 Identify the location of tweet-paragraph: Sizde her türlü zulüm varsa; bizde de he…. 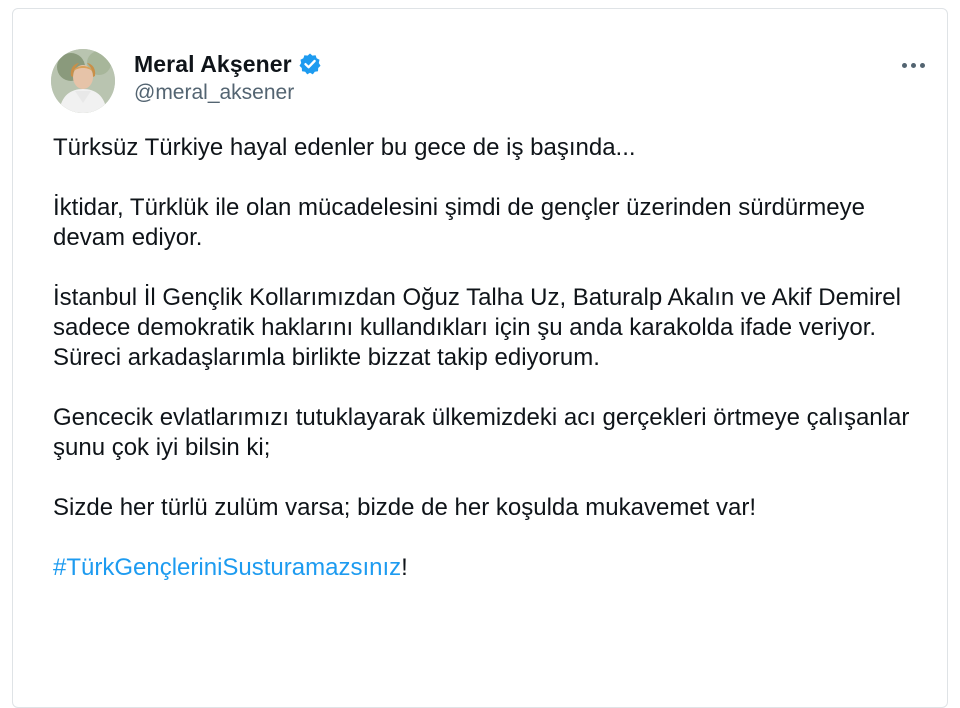
(404, 507).